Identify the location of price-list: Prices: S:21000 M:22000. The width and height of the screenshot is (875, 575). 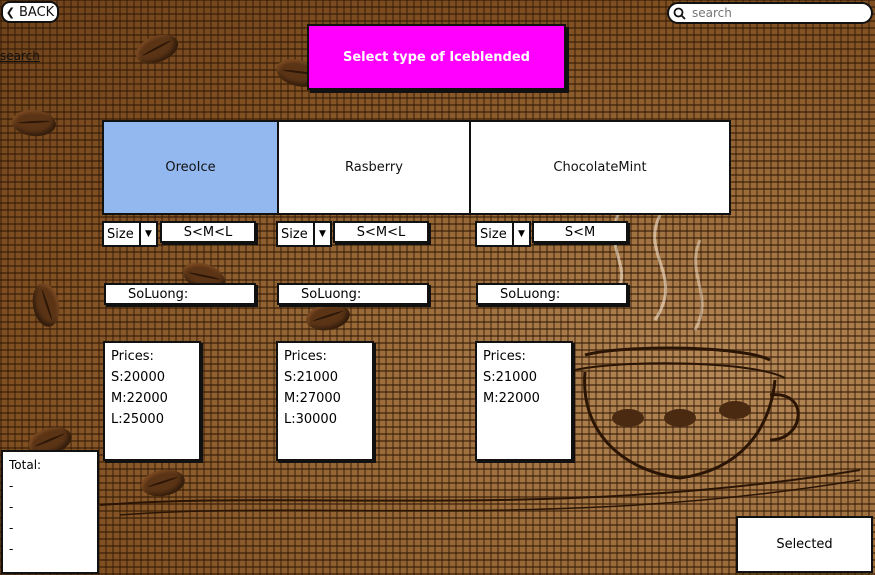
(524, 401).